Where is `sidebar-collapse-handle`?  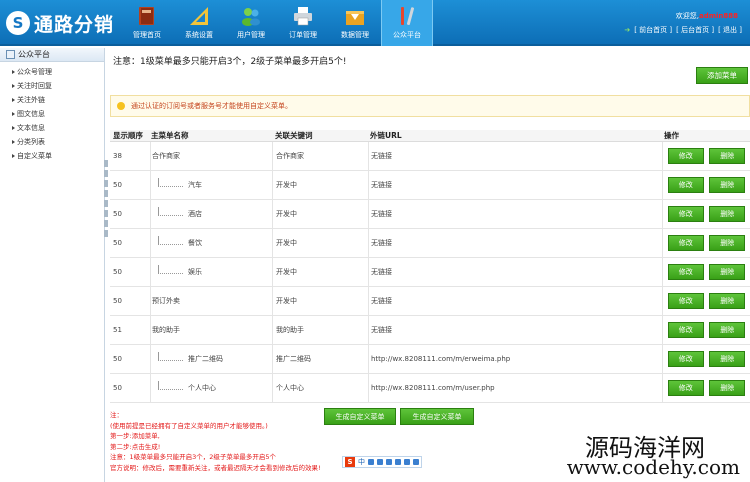
sidebar-collapse-handle is located at coordinates (106, 199).